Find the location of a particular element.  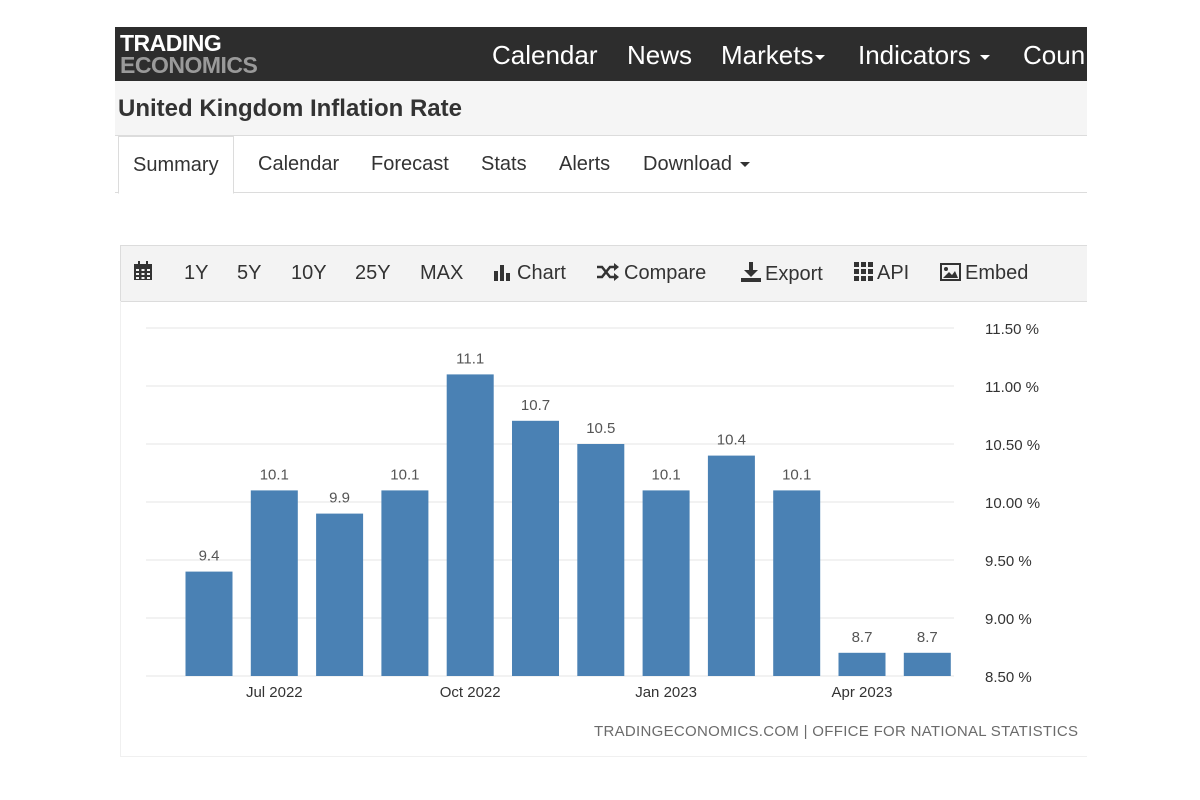

compare-button-label: Compare is located at coordinates (665, 273).